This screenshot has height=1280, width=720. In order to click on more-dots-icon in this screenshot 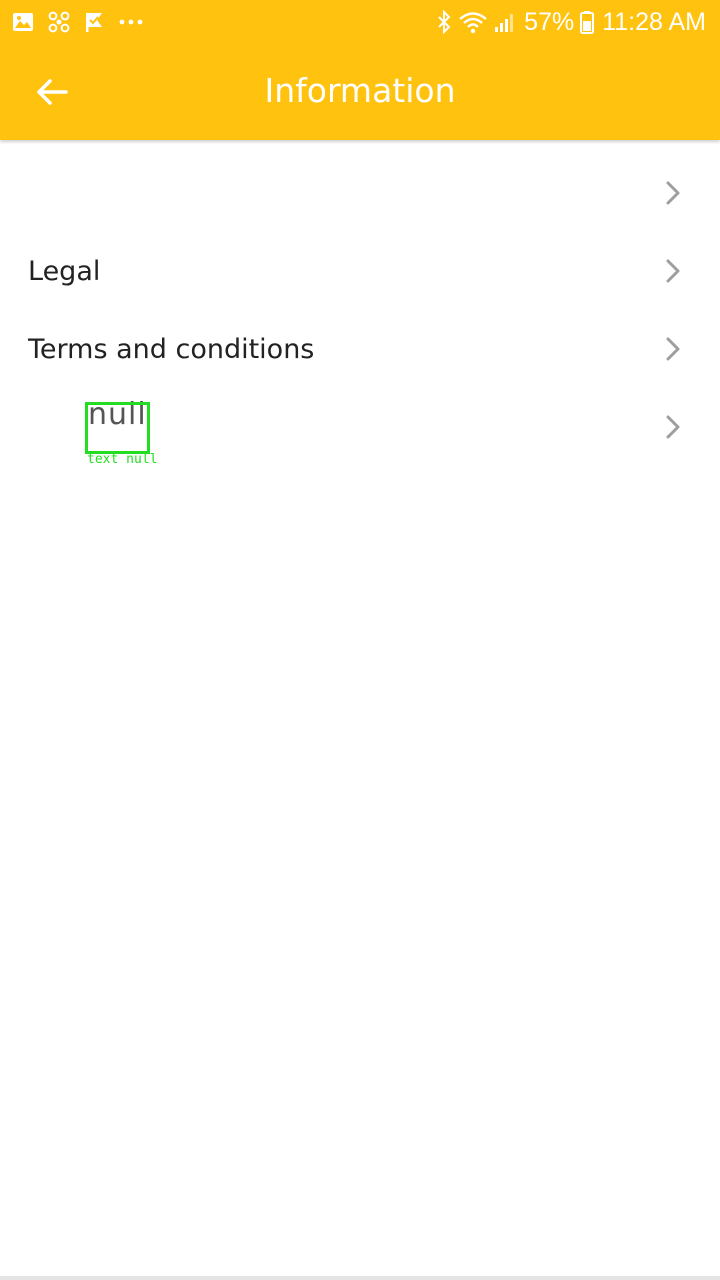, I will do `click(131, 22)`.